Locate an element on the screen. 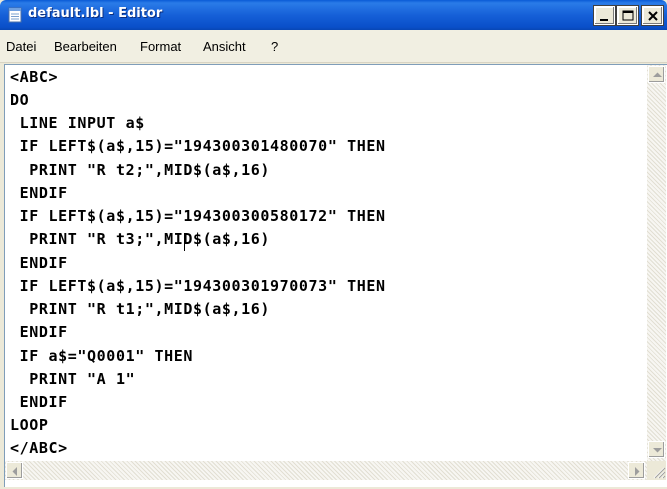 The image size is (667, 489). close-button is located at coordinates (652, 15).